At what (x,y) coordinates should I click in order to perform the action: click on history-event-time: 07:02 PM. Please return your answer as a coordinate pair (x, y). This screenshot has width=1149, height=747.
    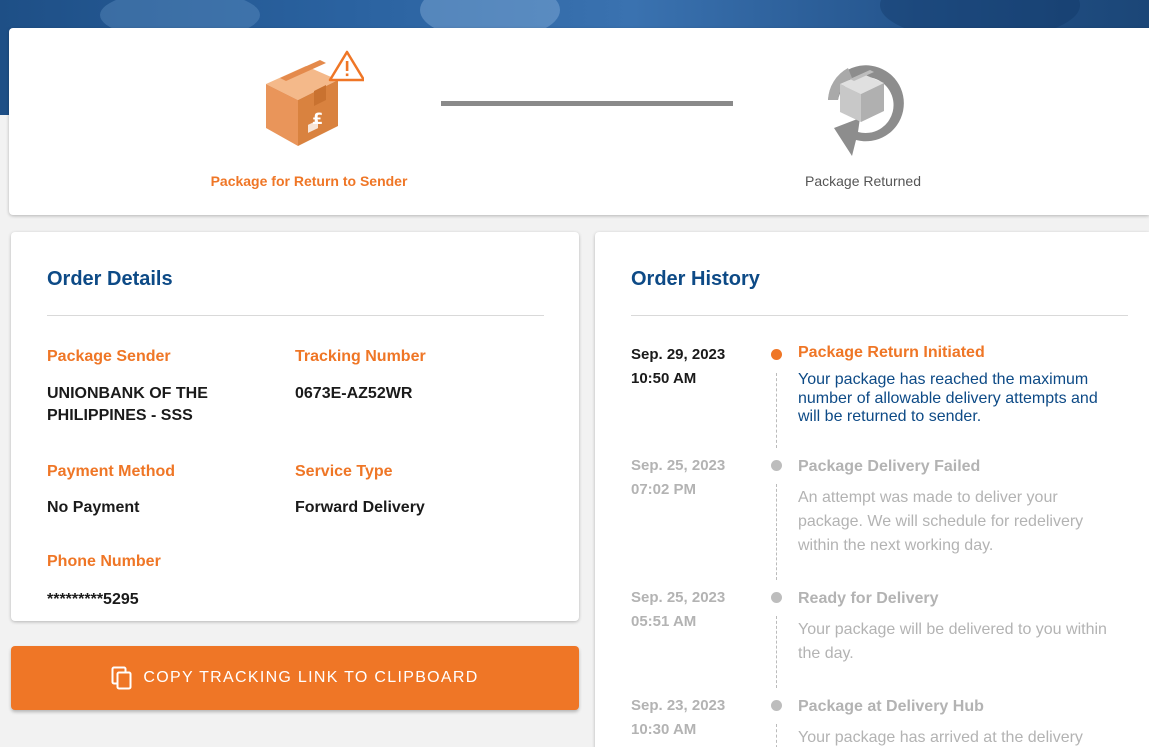
    Looking at the image, I should click on (664, 489).